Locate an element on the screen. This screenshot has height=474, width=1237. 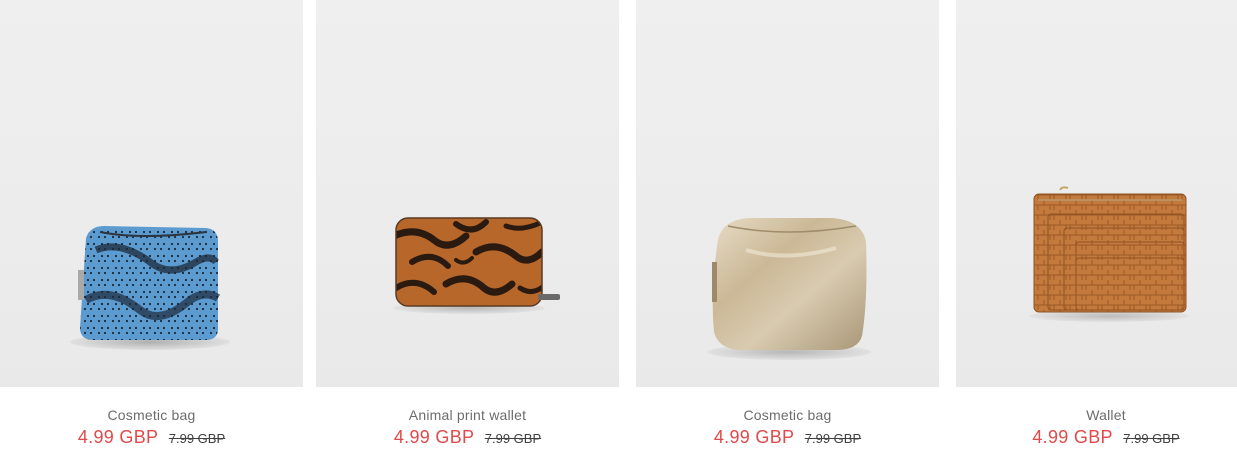
metallic-cosmetic-bag-image is located at coordinates (789, 289).